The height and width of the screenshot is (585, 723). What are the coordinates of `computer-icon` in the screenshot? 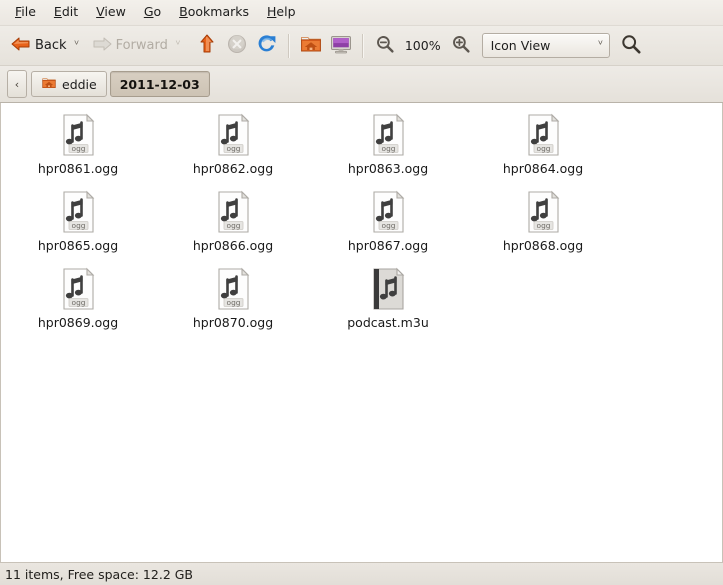 It's located at (341, 45).